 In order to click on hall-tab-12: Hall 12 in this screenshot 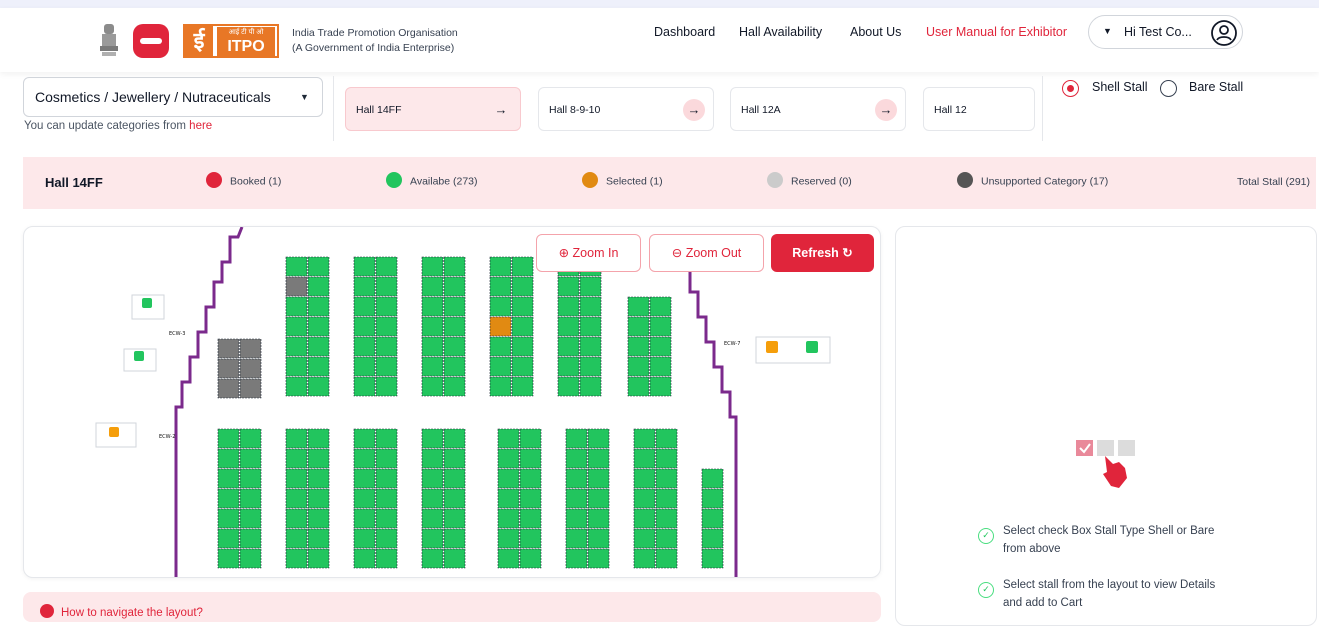, I will do `click(979, 109)`.